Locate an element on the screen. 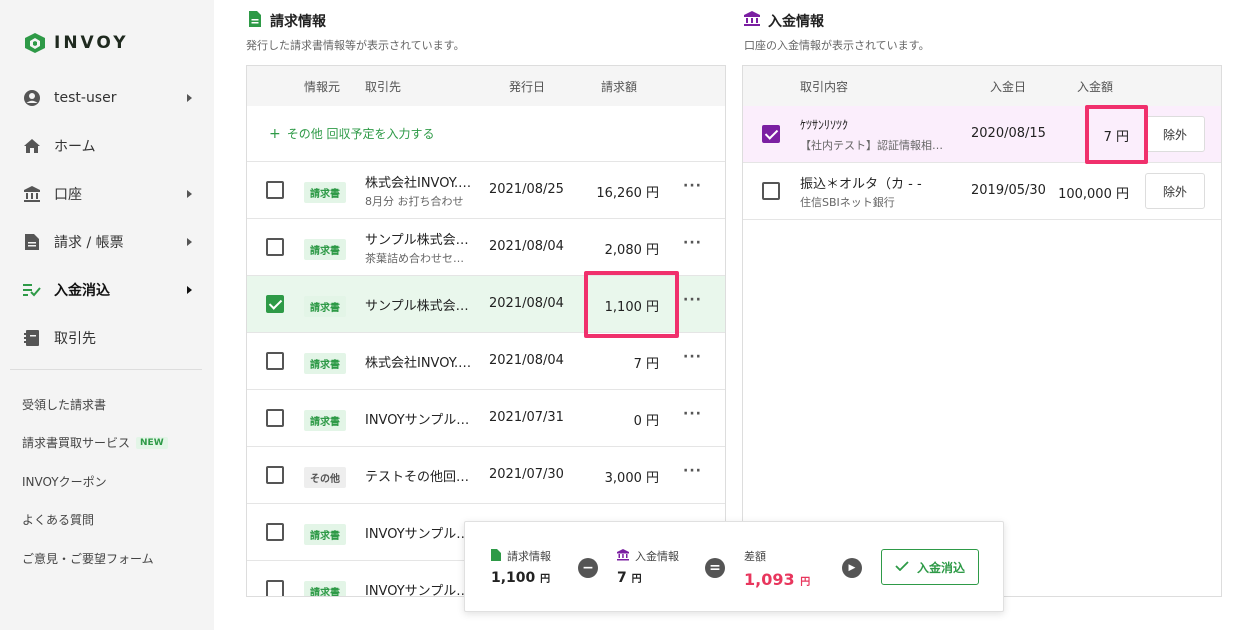 The height and width of the screenshot is (630, 1250). link-faq: よくある質問 is located at coordinates (95, 520).